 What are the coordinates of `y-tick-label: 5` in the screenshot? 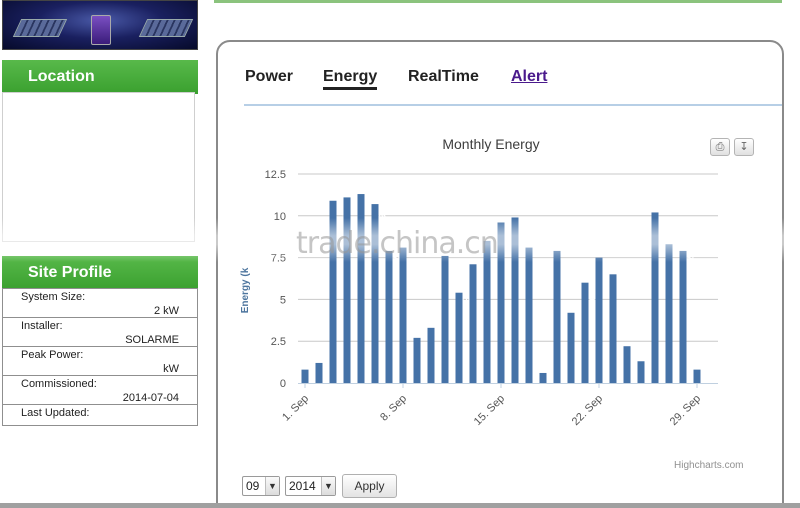 It's located at (283, 300).